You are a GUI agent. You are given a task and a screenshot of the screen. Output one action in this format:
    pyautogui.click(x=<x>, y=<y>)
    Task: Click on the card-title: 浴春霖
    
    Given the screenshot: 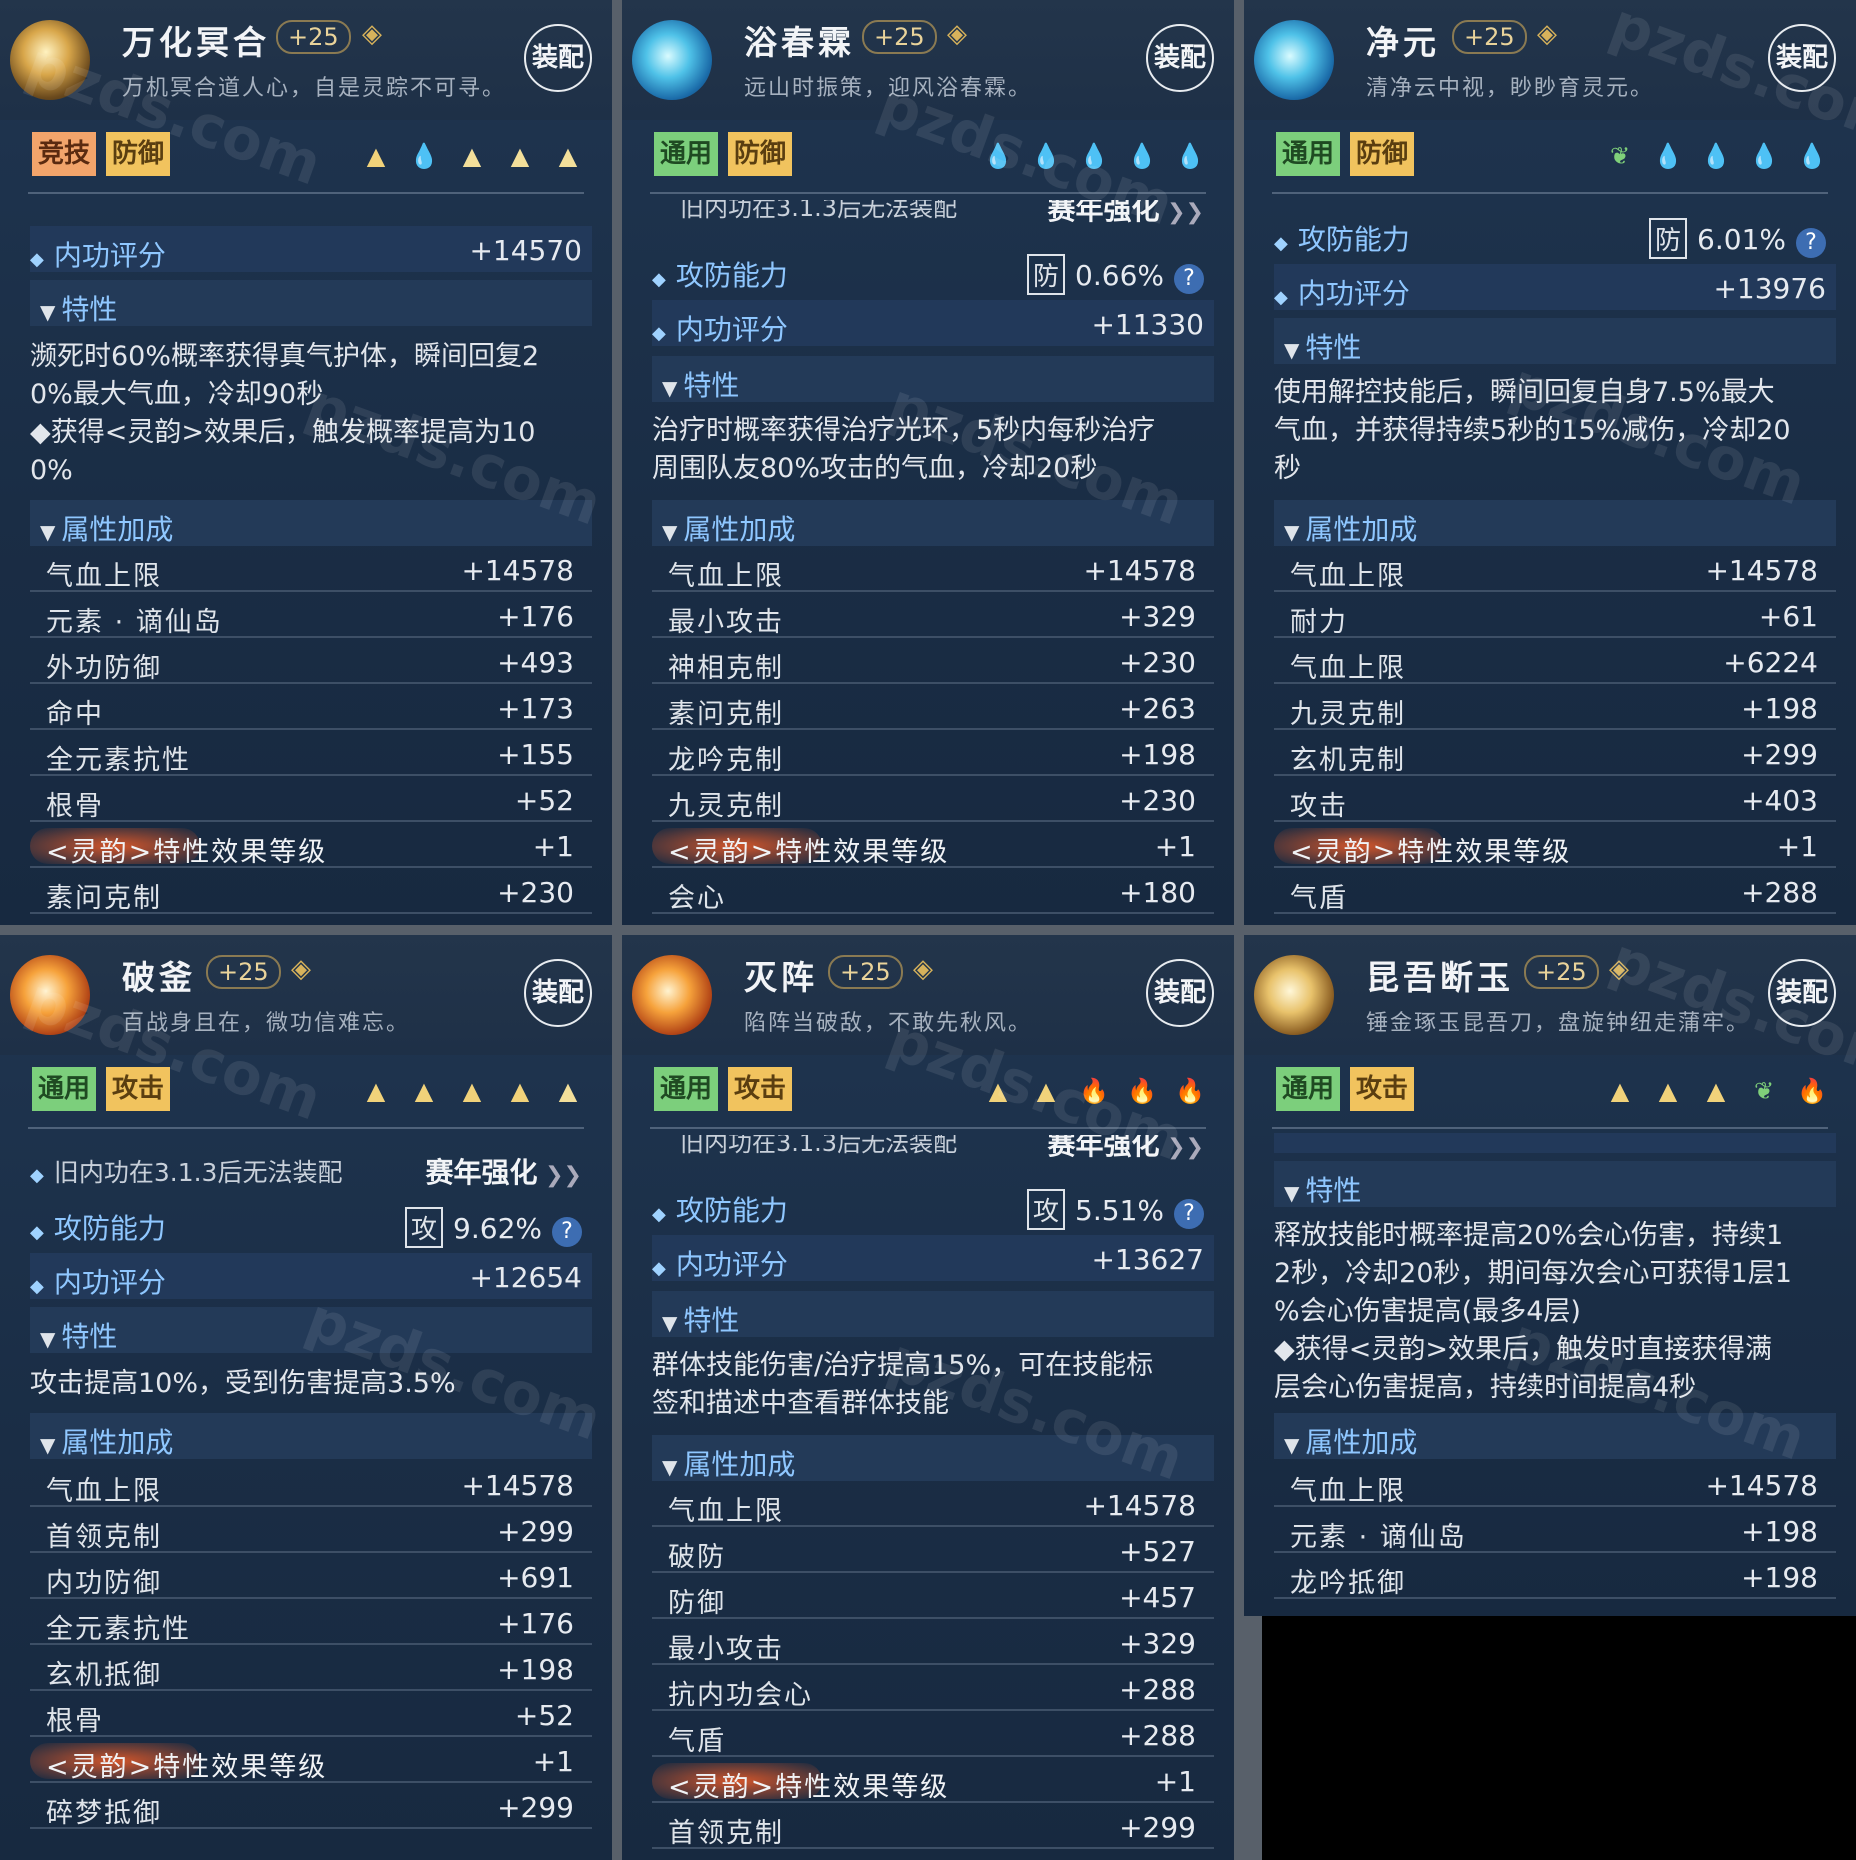 What is the action you would take?
    pyautogui.click(x=799, y=42)
    